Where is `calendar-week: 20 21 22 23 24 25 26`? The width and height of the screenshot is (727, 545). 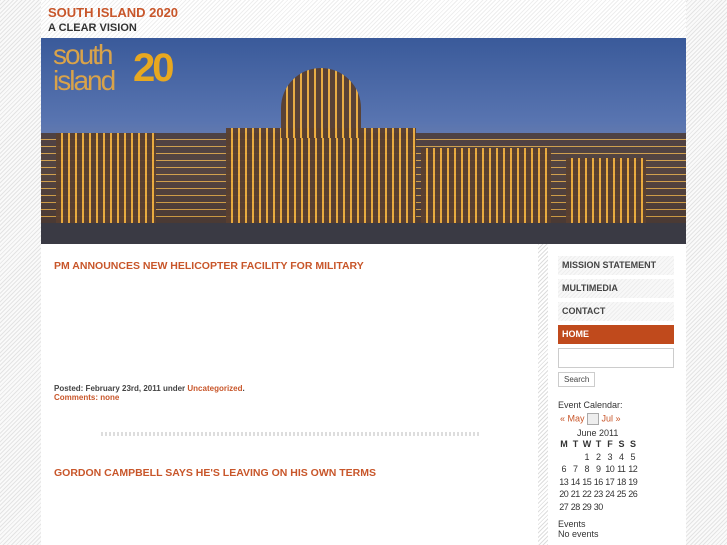 calendar-week: 20 21 22 23 24 25 26 is located at coordinates (598, 494).